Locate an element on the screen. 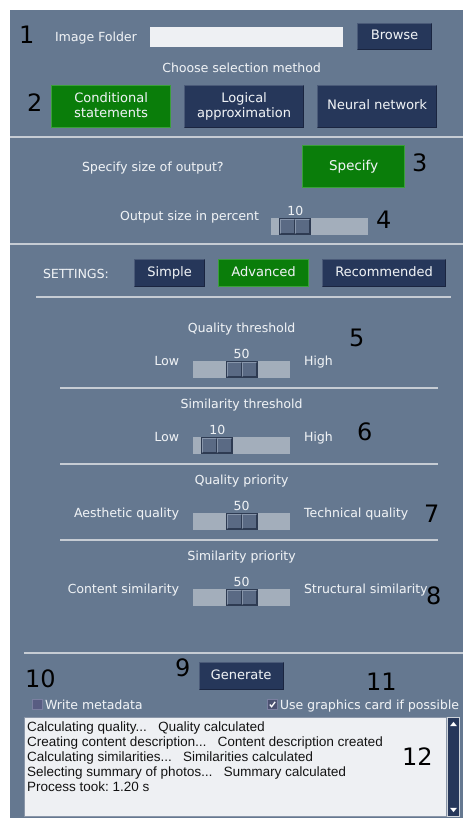  specify-button: Specify is located at coordinates (353, 166).